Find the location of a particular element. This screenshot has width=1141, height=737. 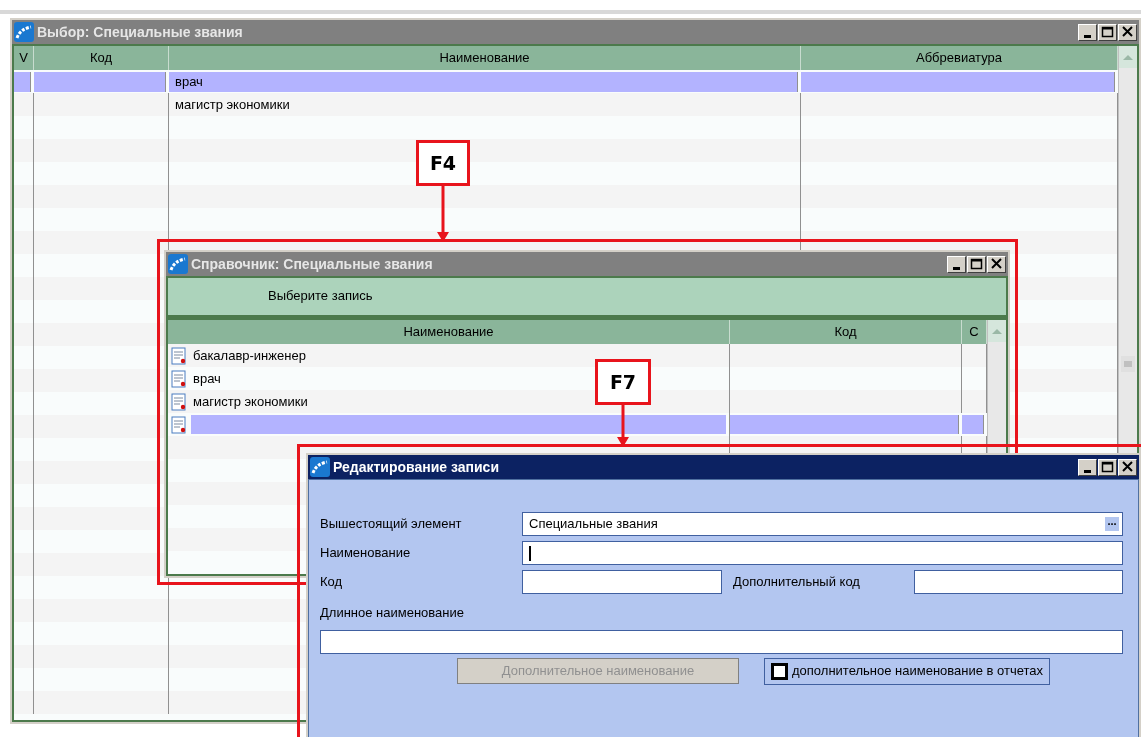

scroll-thumb is located at coordinates (1128, 364).